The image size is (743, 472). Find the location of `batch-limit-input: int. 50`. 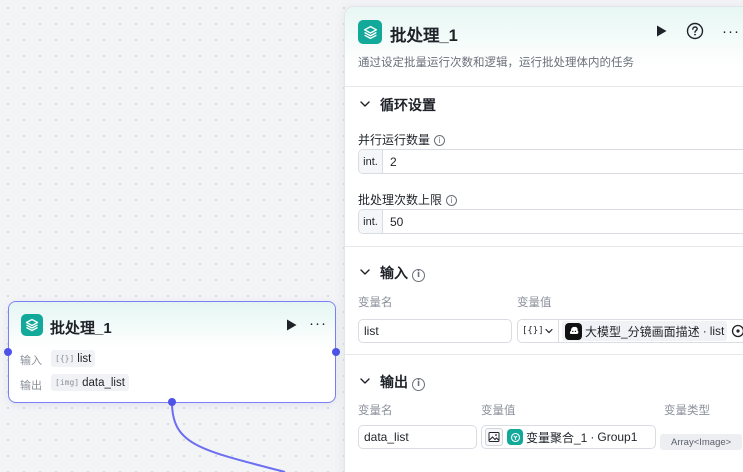

batch-limit-input: int. 50 is located at coordinates (550, 221).